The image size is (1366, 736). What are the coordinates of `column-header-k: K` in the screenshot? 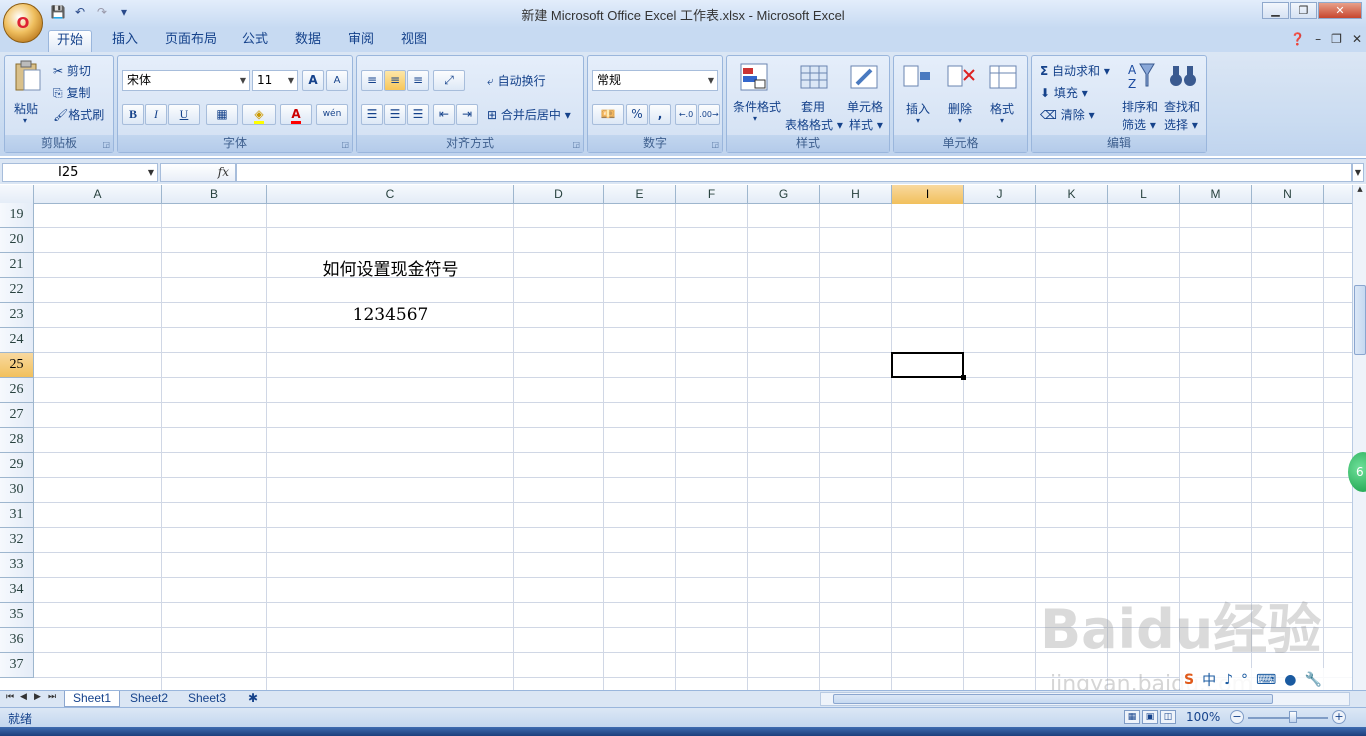 It's located at (1072, 194).